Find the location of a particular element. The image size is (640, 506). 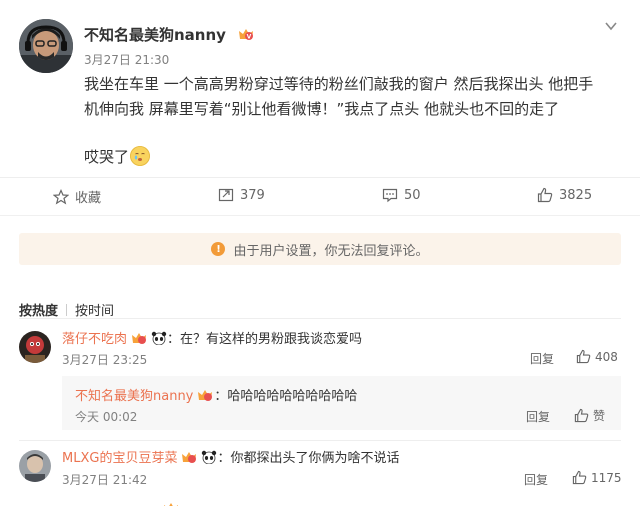

comment-line: 落仔不吃肉 ：在？有这样的男粉跟我谈恋爱吗 is located at coordinates (212, 337).